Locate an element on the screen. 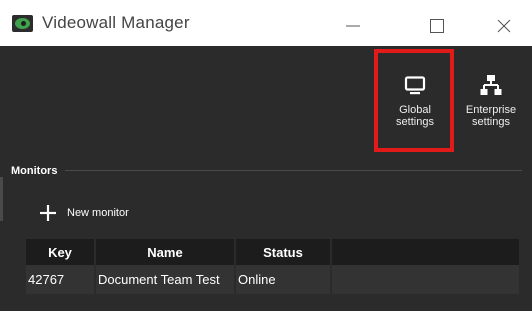  maximize-icon is located at coordinates (437, 26).